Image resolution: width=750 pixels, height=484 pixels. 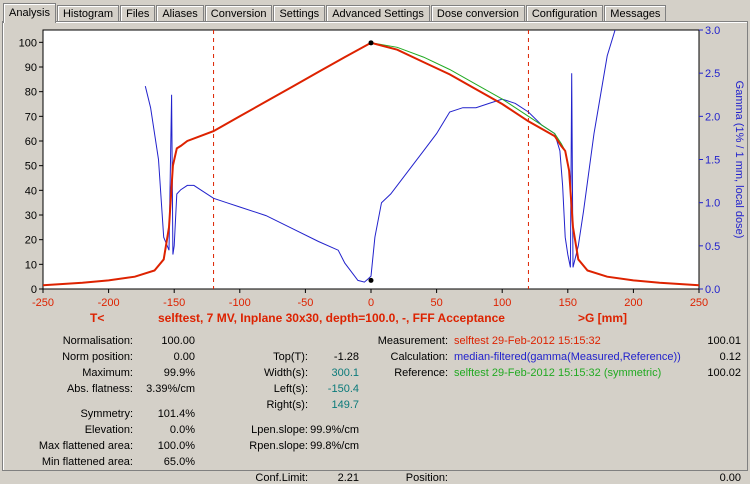 What do you see at coordinates (371, 43) in the screenshot?
I see `max-point-dot` at bounding box center [371, 43].